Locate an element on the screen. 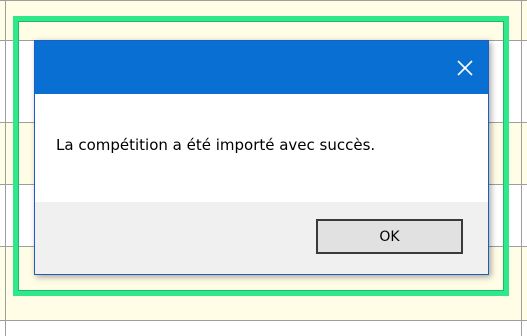 The height and width of the screenshot is (336, 527). dialog-title-bar is located at coordinates (261, 67).